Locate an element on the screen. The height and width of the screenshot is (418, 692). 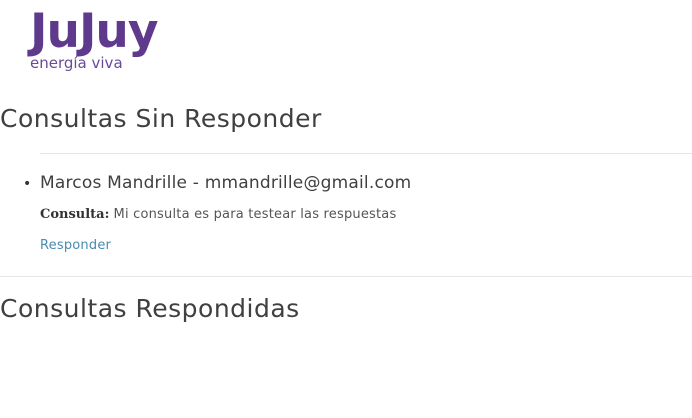
logo-tagline: energía viva is located at coordinates (76, 63).